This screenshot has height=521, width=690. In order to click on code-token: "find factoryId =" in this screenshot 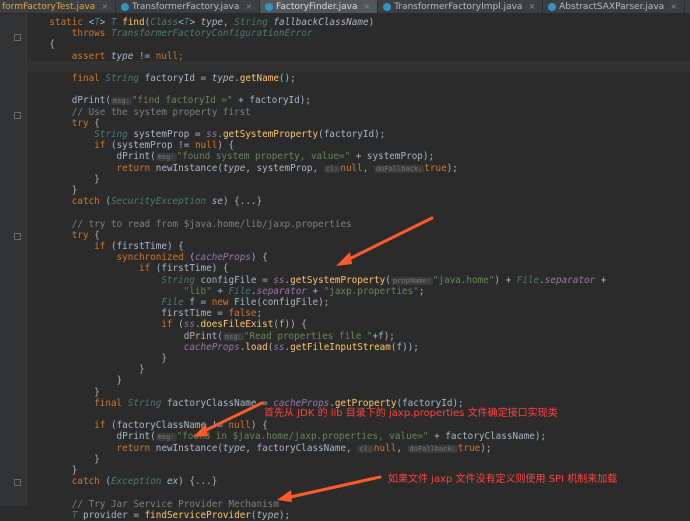, I will do `click(182, 100)`.